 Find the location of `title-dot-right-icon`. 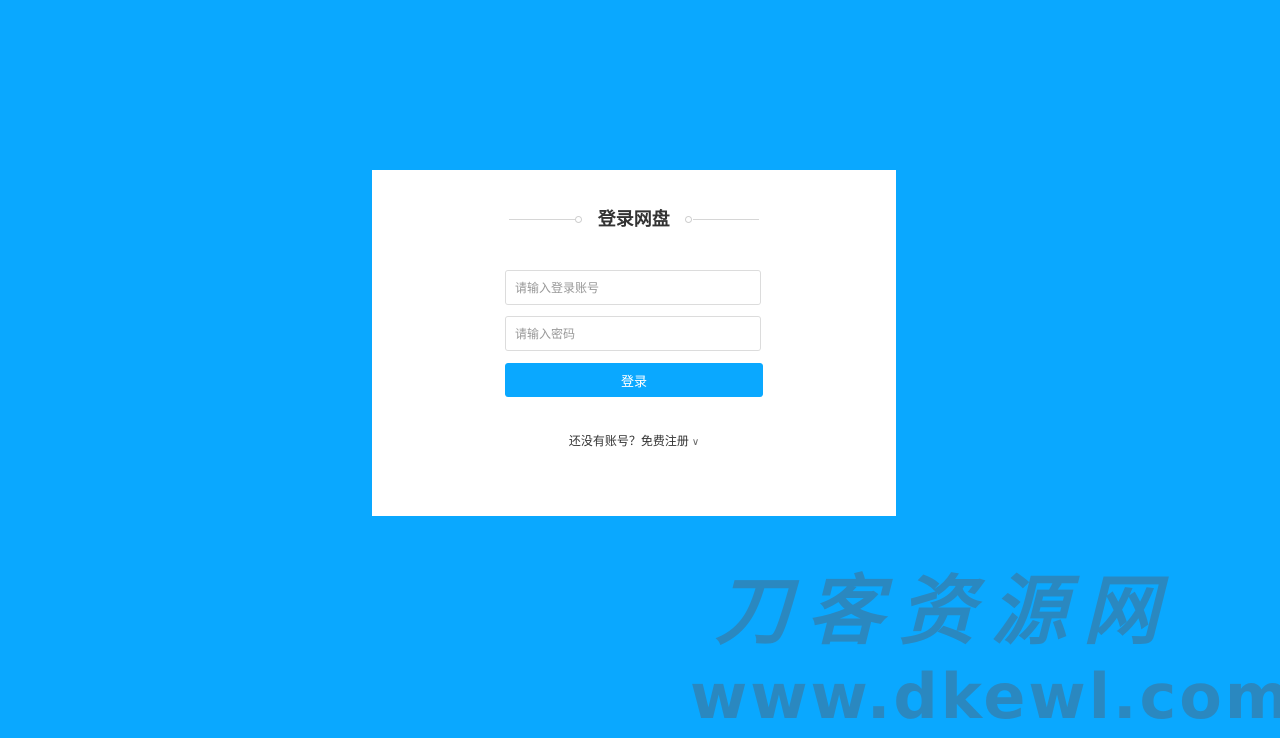

title-dot-right-icon is located at coordinates (688, 219).